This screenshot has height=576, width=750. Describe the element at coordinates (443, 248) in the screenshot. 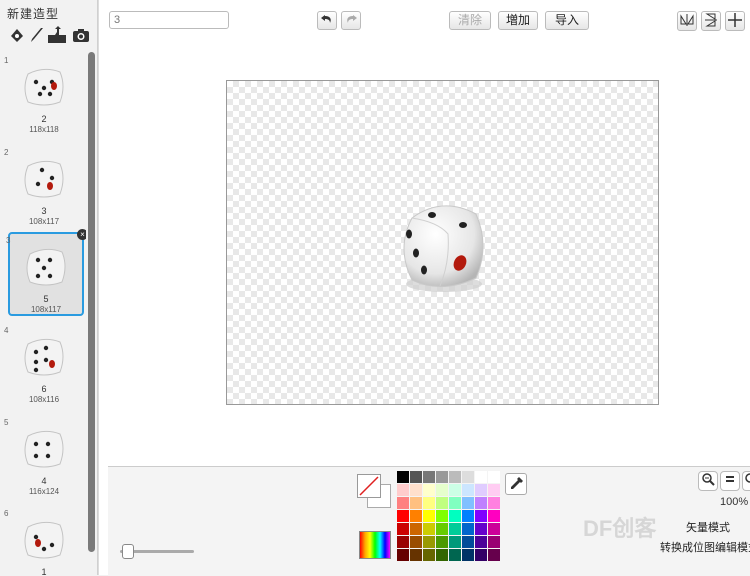

I see `dice-image` at that location.